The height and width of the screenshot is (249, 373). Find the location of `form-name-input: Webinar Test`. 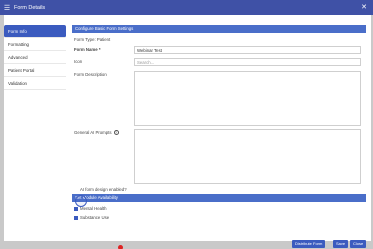

form-name-input: Webinar Test is located at coordinates (247, 50).